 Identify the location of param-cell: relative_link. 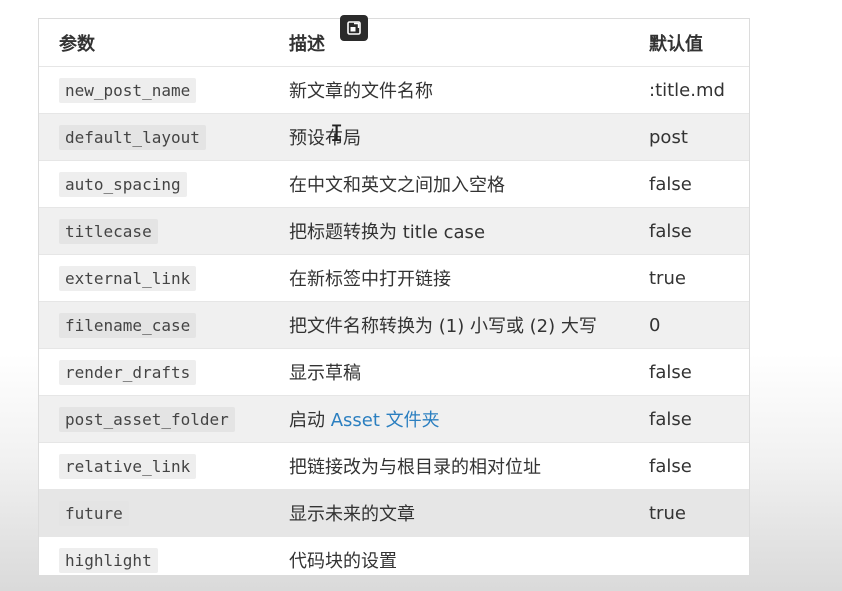
(154, 466).